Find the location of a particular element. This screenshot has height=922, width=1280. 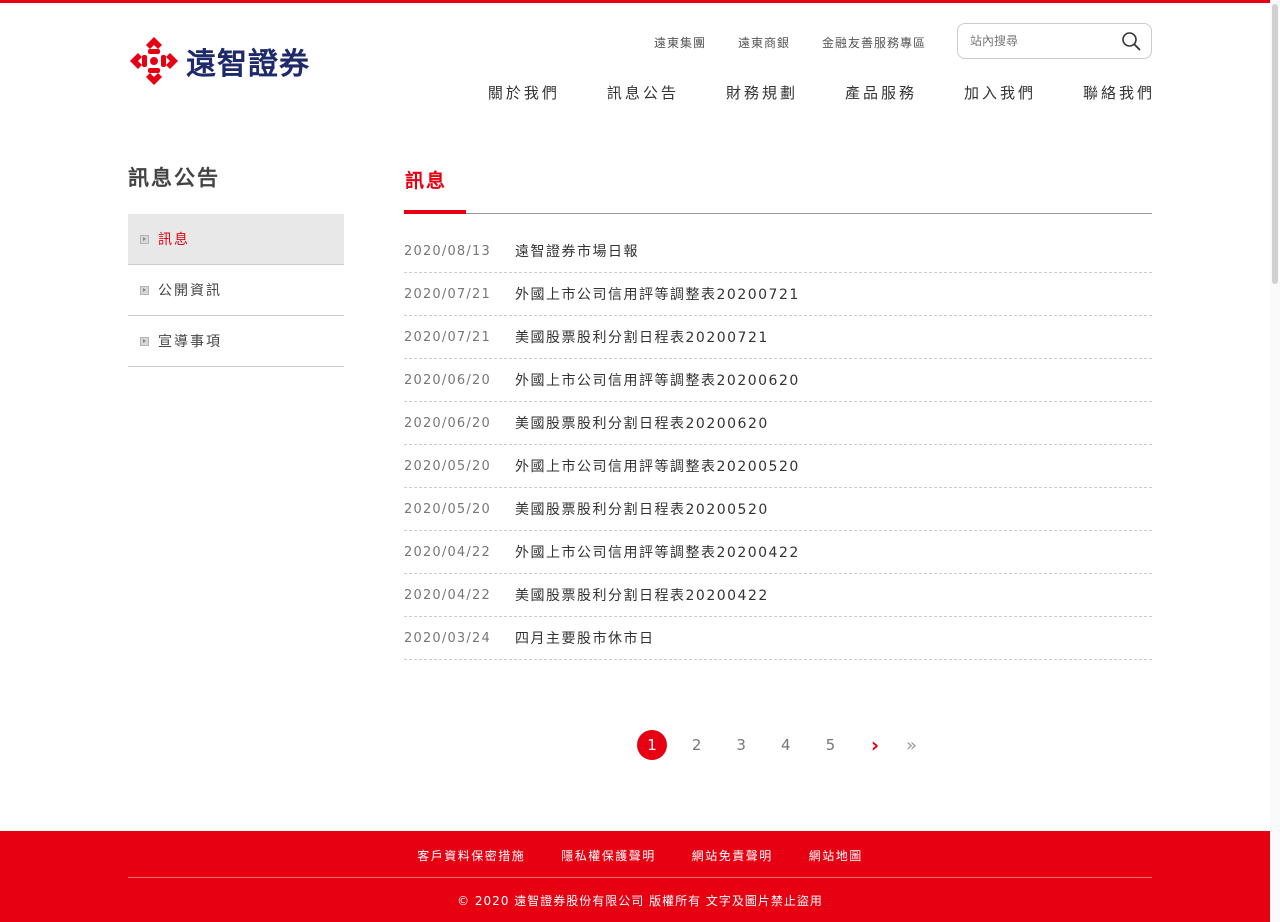

footer-link-disclaimer: 網站免責聲明 is located at coordinates (732, 855).